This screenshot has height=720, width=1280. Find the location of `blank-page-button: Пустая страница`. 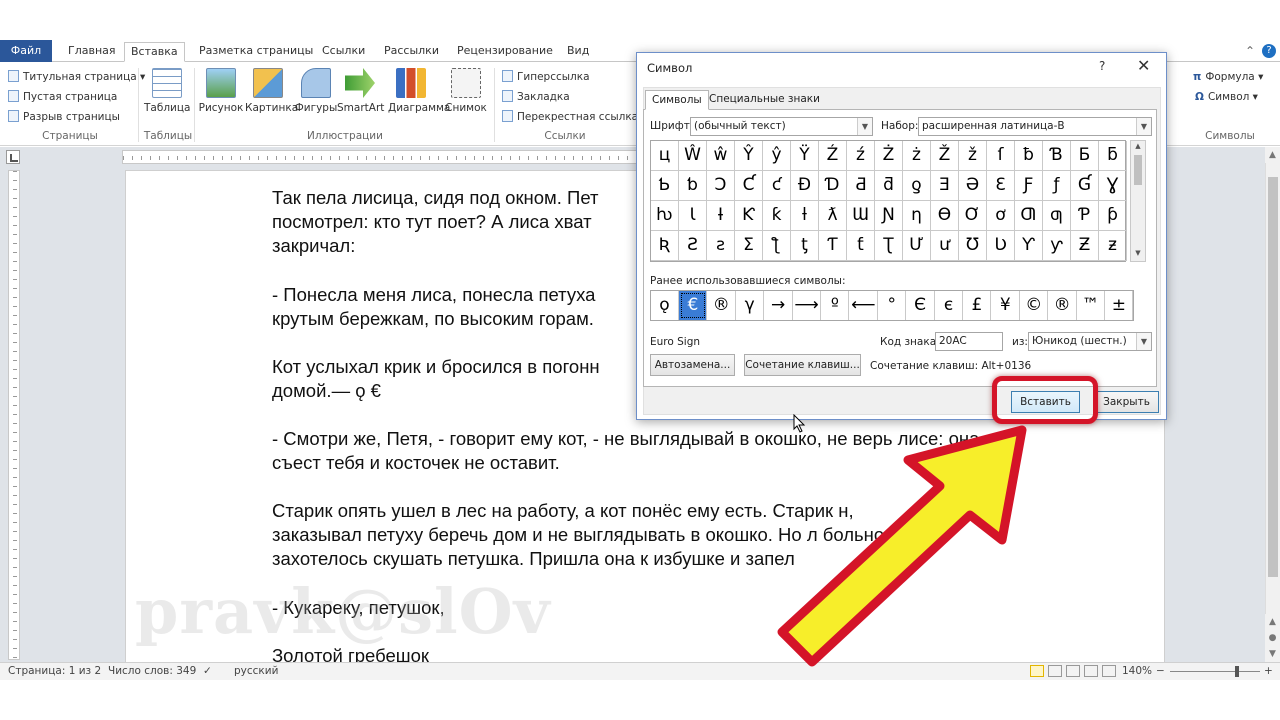

blank-page-button: Пустая страница is located at coordinates (62, 97).